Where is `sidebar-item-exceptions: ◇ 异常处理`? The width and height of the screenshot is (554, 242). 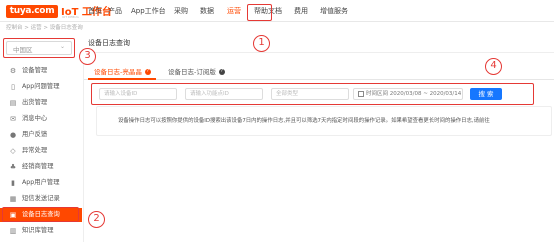 sidebar-item-exceptions: ◇ 异常处理 is located at coordinates (41, 151).